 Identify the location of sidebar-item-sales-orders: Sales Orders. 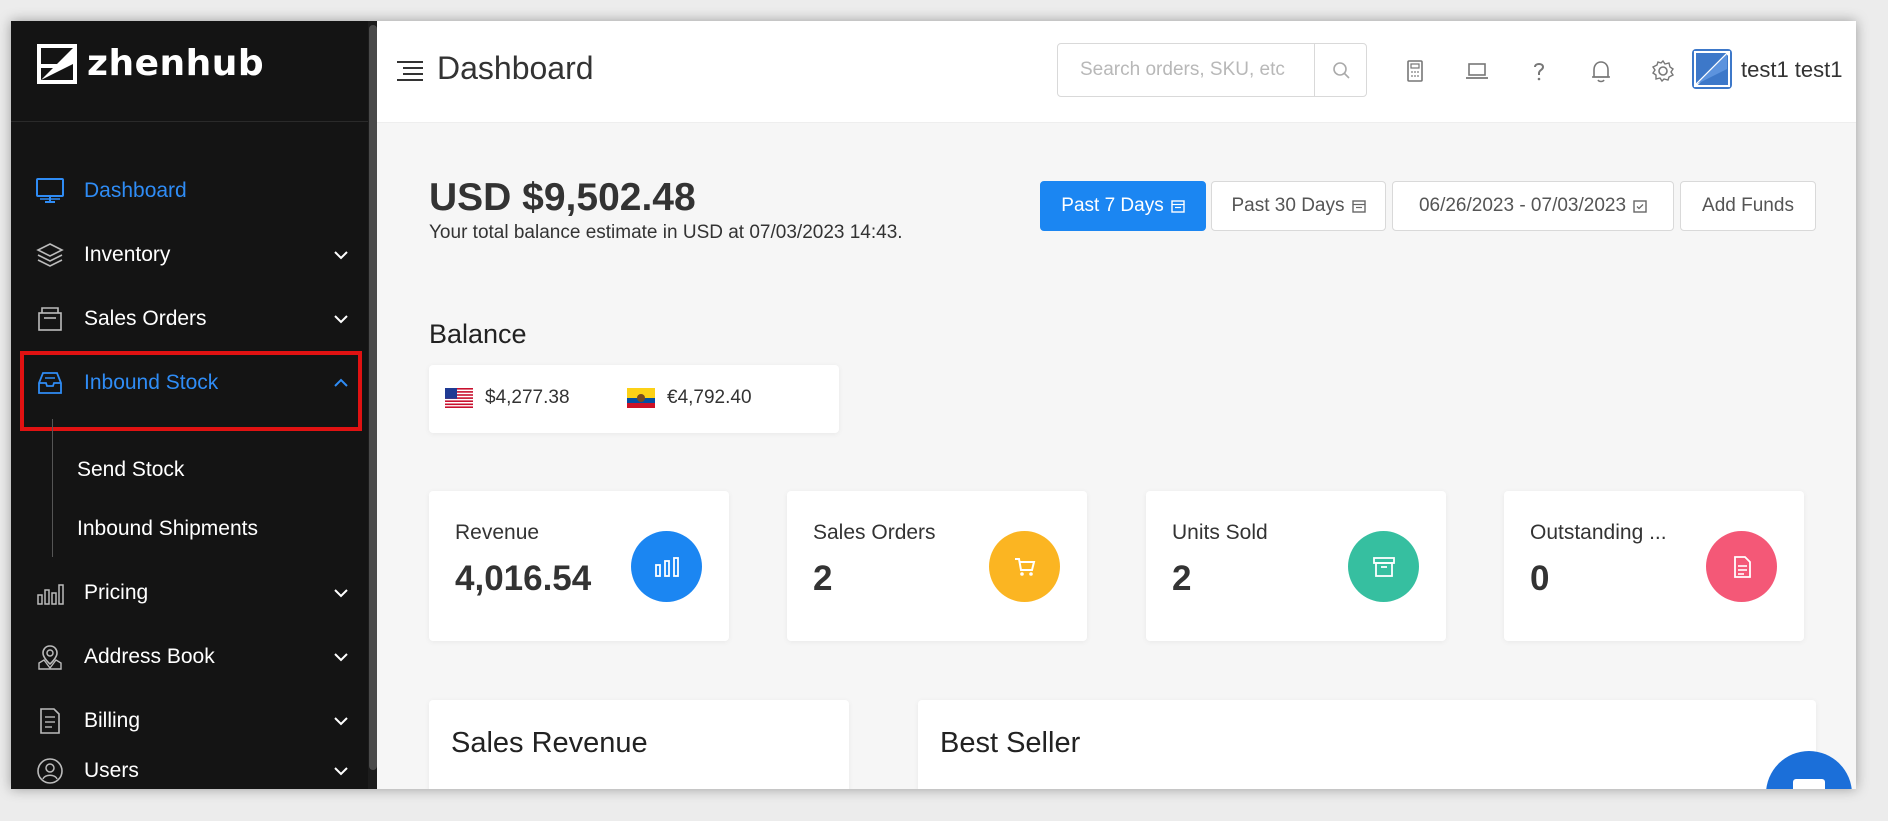
(186, 319).